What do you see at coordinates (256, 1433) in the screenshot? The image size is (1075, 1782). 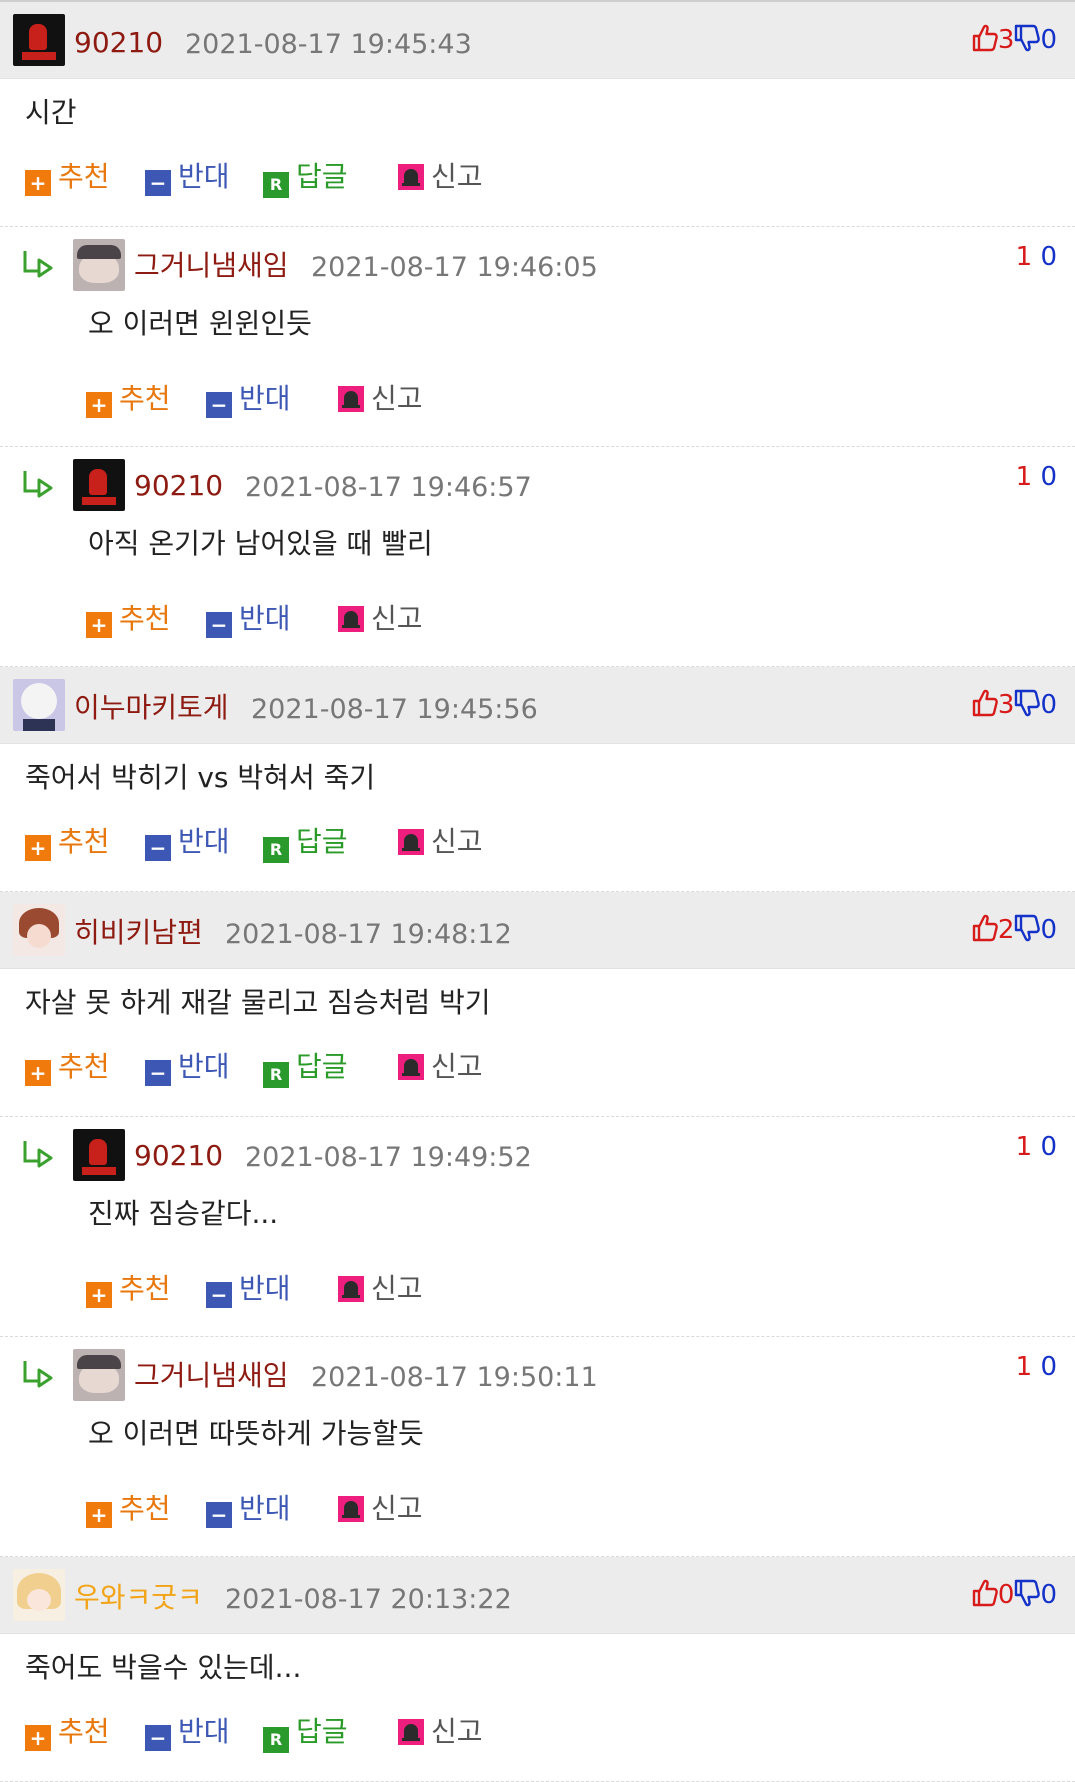 I see `comment-text: 오 이러면 따뜻하게 가능할듯` at bounding box center [256, 1433].